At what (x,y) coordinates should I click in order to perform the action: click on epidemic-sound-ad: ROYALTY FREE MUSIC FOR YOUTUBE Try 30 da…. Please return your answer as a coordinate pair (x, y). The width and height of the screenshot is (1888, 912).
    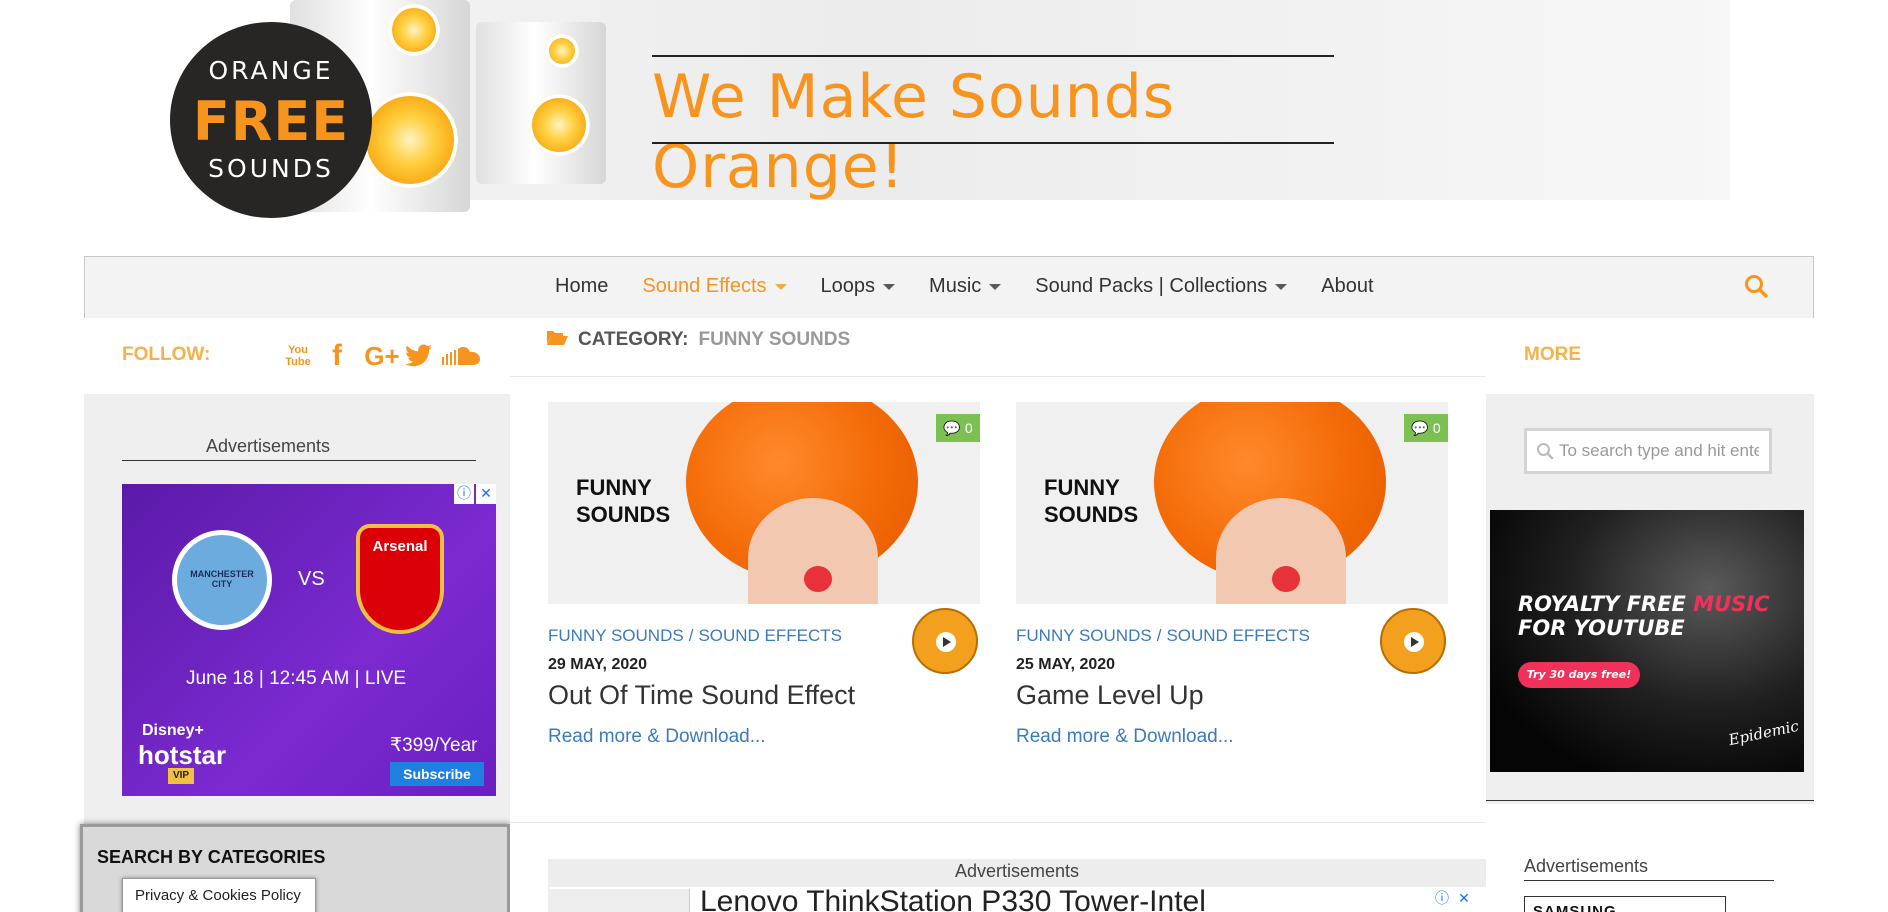
    Looking at the image, I should click on (1647, 641).